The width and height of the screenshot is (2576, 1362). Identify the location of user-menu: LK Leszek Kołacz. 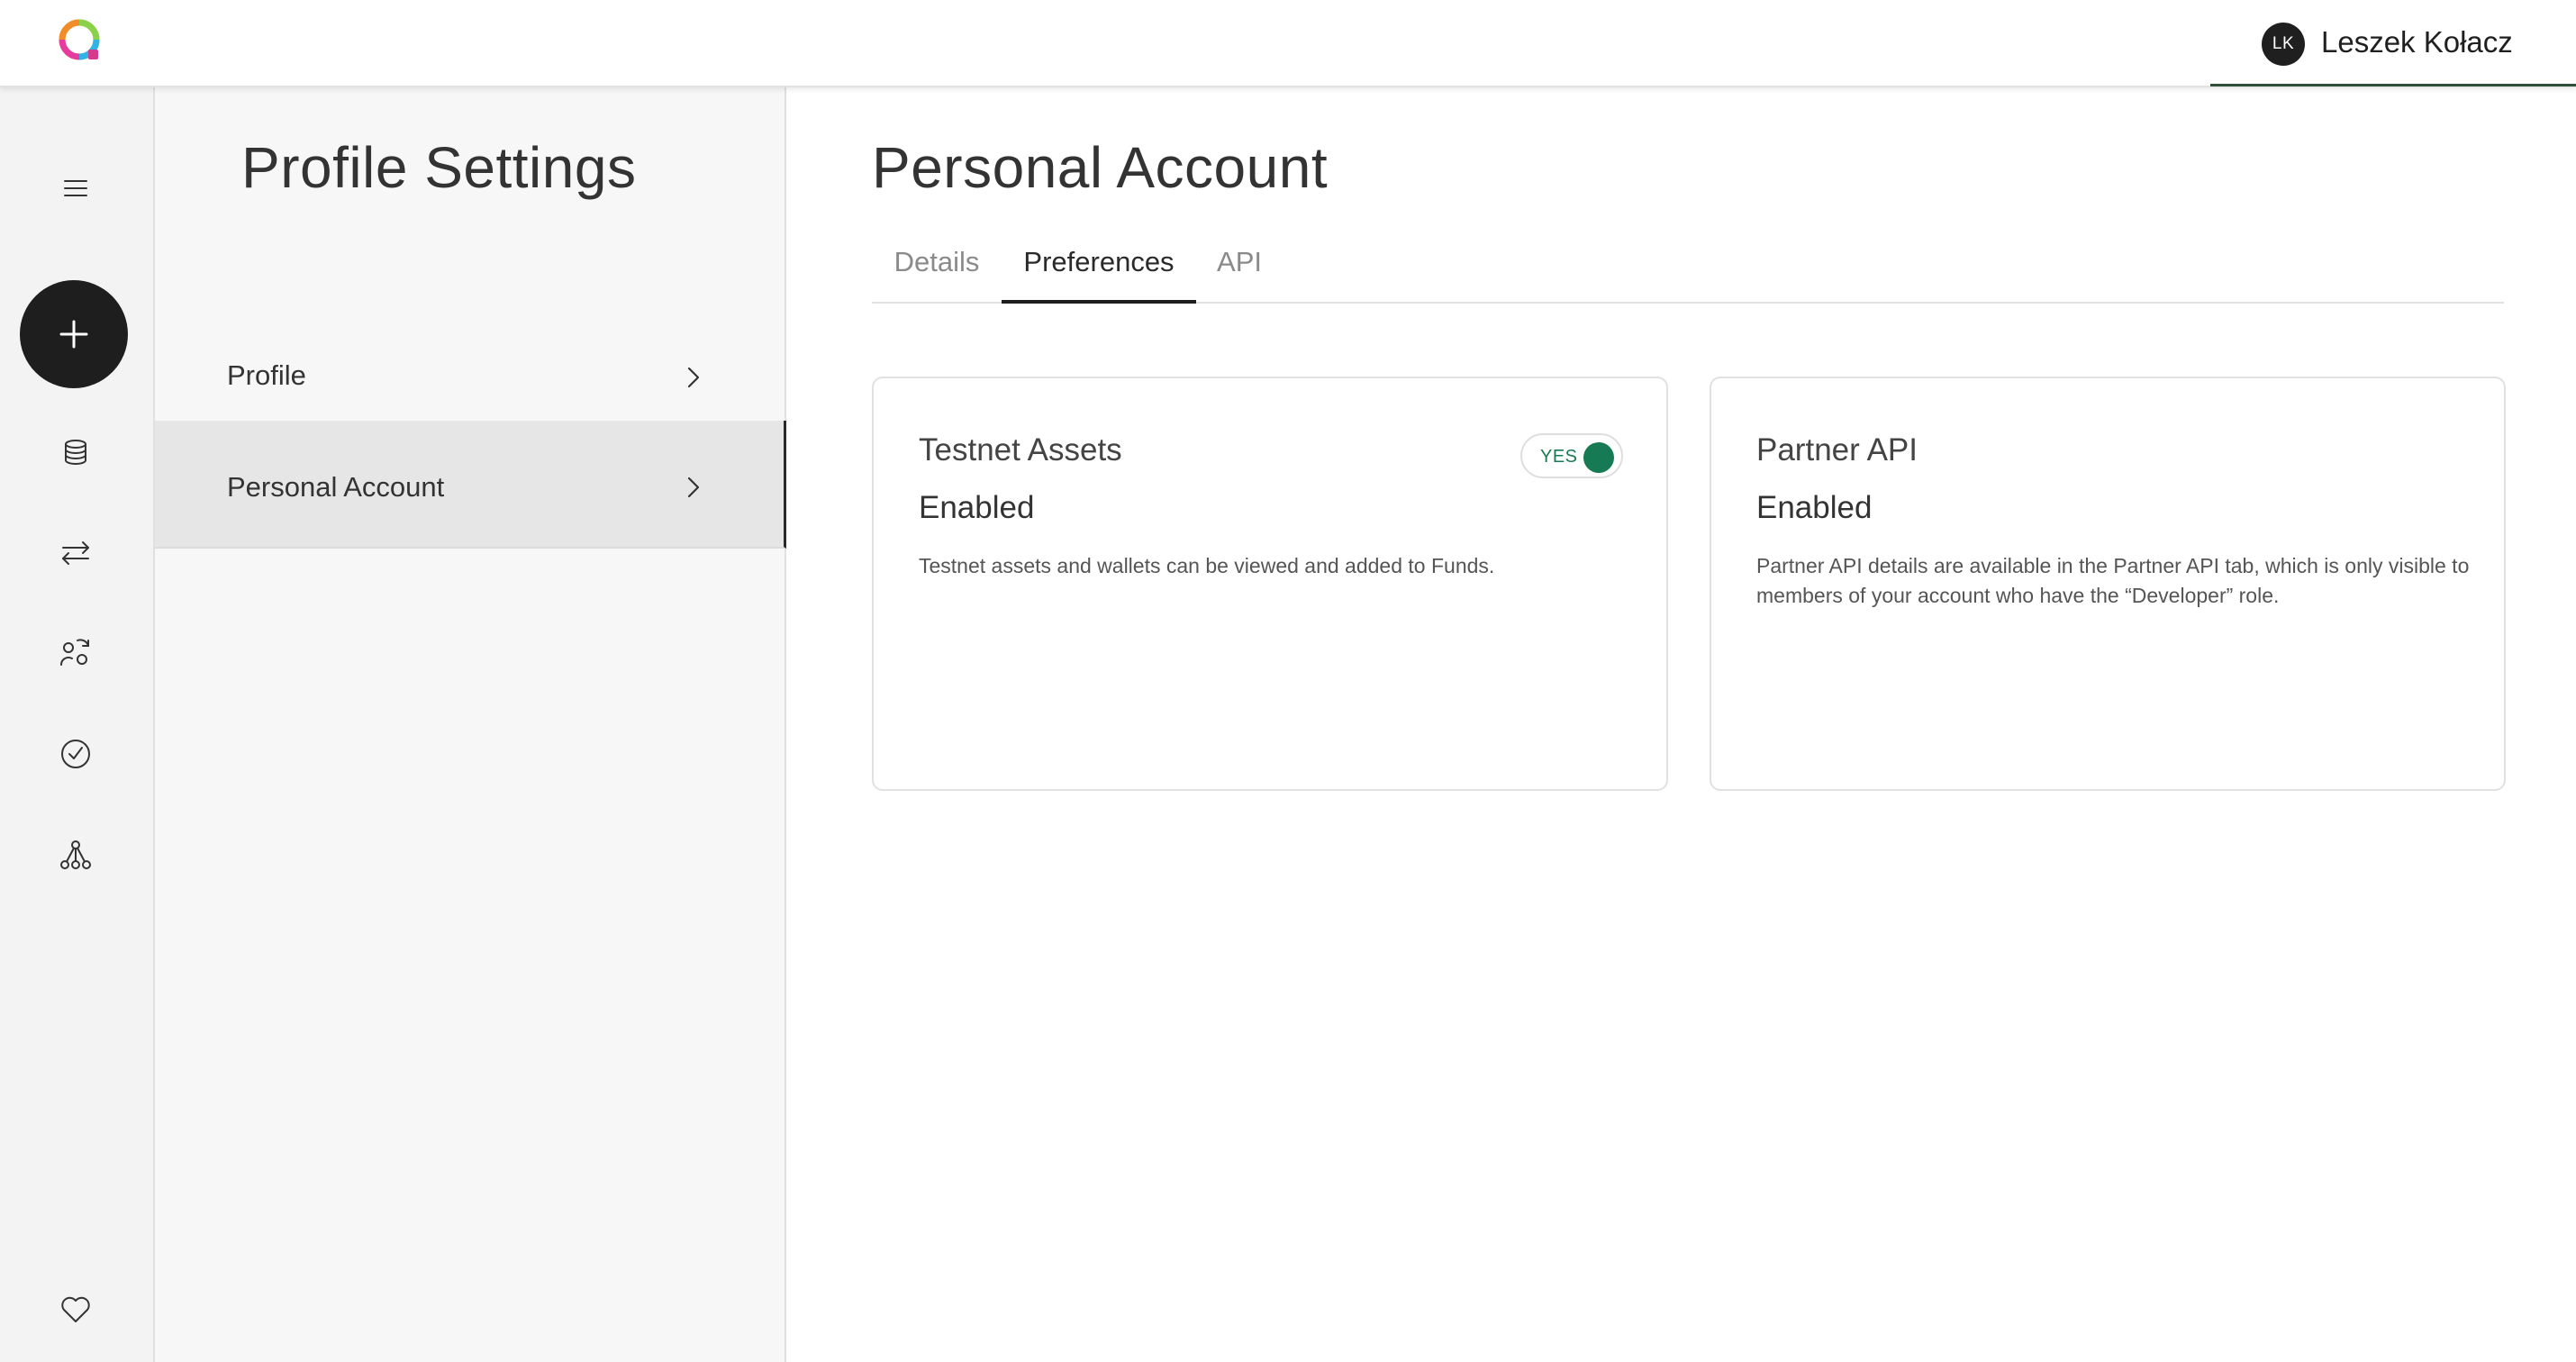
(2393, 43).